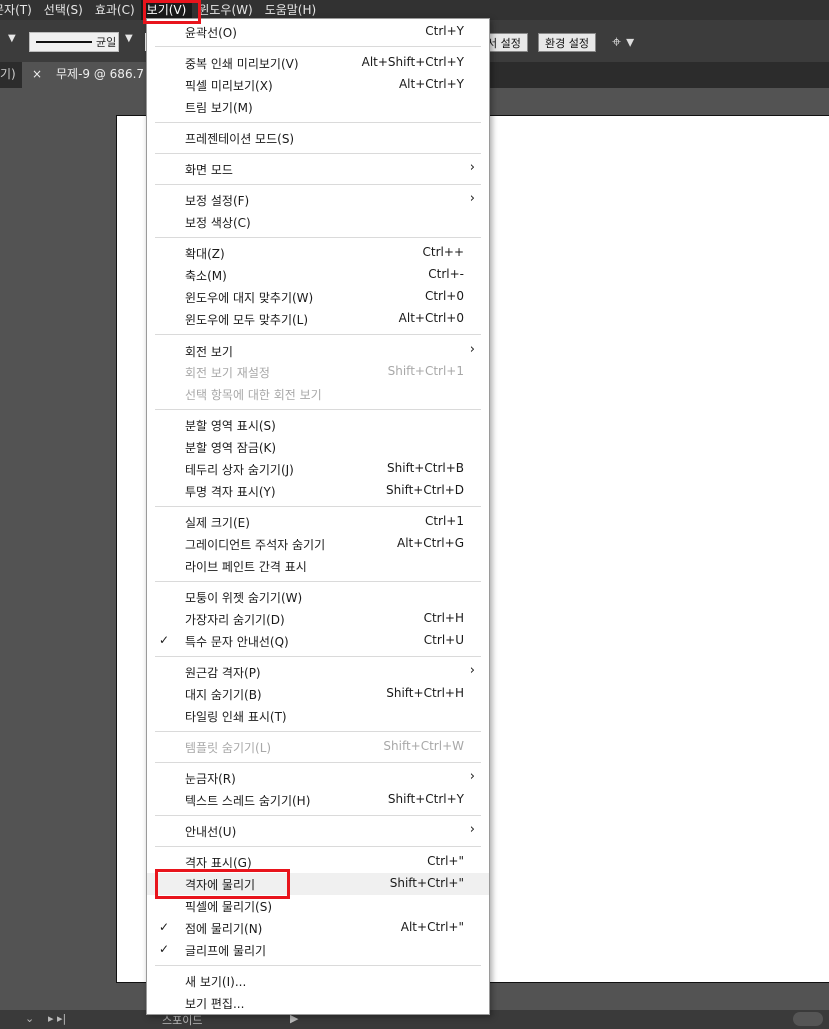  Describe the element at coordinates (239, 470) in the screenshot. I see `menu-item-label: 테두리 상자 숨기기(J)` at that location.